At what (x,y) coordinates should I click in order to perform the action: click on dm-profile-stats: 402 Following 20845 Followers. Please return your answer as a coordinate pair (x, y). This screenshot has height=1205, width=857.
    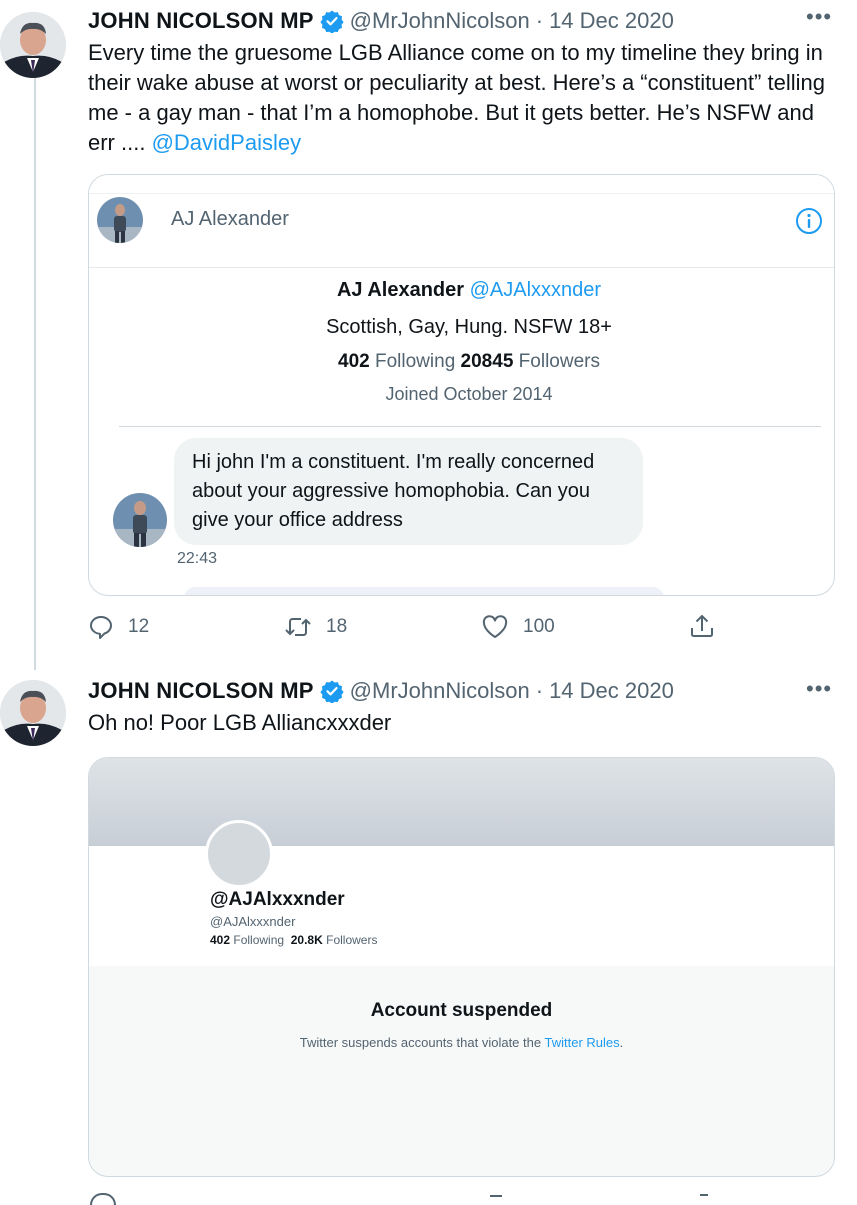
    Looking at the image, I should click on (461, 362).